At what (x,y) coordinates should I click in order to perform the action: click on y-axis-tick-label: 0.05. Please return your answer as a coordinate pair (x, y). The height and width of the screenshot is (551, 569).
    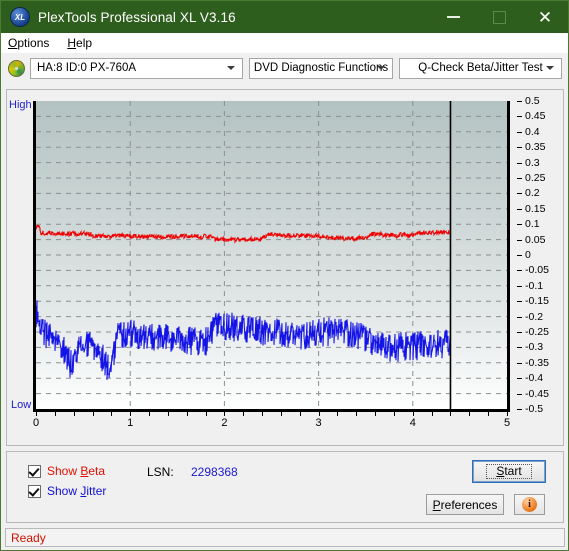
    Looking at the image, I should click on (535, 239).